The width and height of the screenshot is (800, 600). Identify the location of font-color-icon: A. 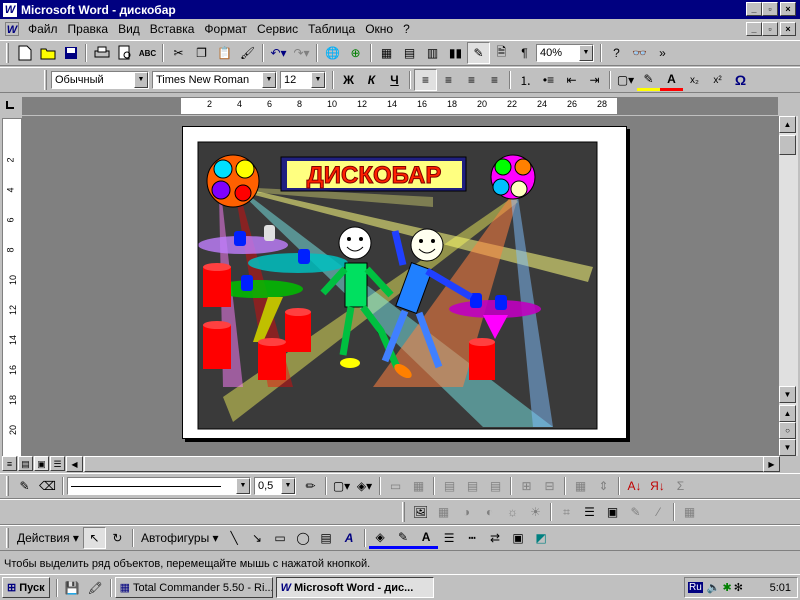
(671, 80).